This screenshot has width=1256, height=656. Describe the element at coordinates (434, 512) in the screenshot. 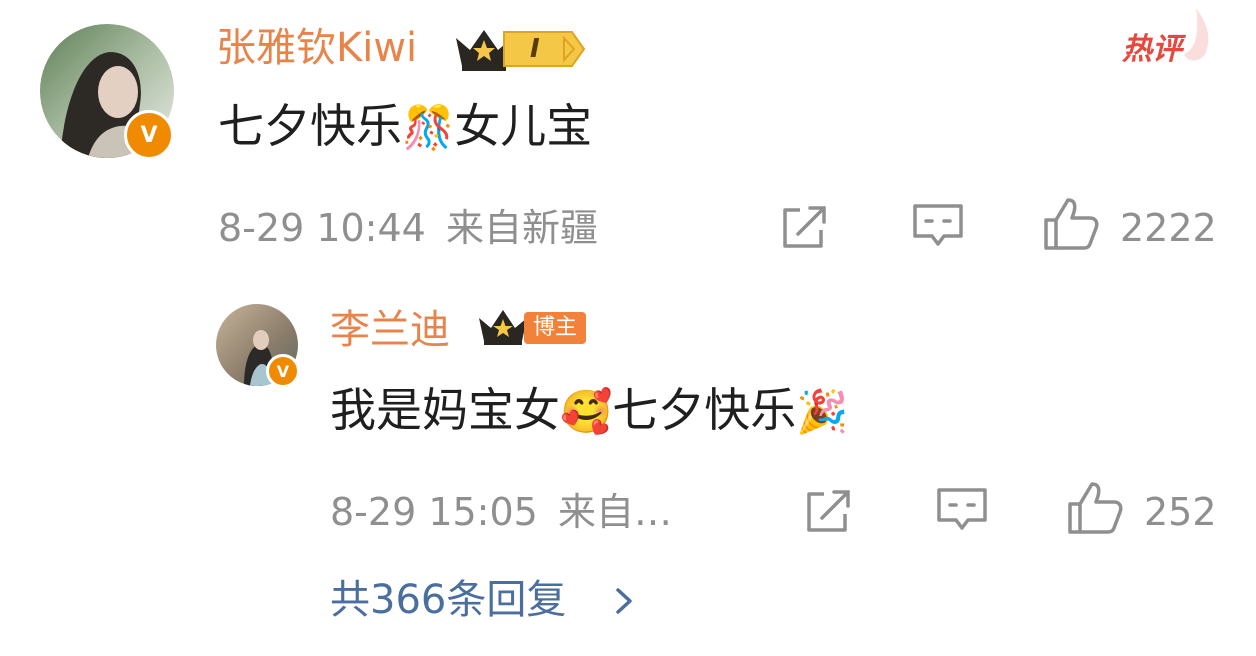

I see `timestamp: 8-29 15:05` at that location.